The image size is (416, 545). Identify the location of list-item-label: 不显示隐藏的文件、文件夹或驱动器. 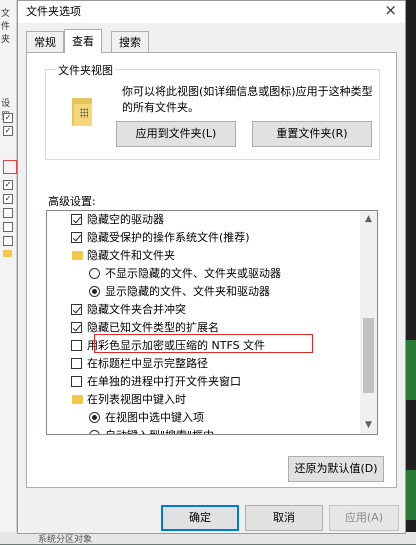
(193, 273).